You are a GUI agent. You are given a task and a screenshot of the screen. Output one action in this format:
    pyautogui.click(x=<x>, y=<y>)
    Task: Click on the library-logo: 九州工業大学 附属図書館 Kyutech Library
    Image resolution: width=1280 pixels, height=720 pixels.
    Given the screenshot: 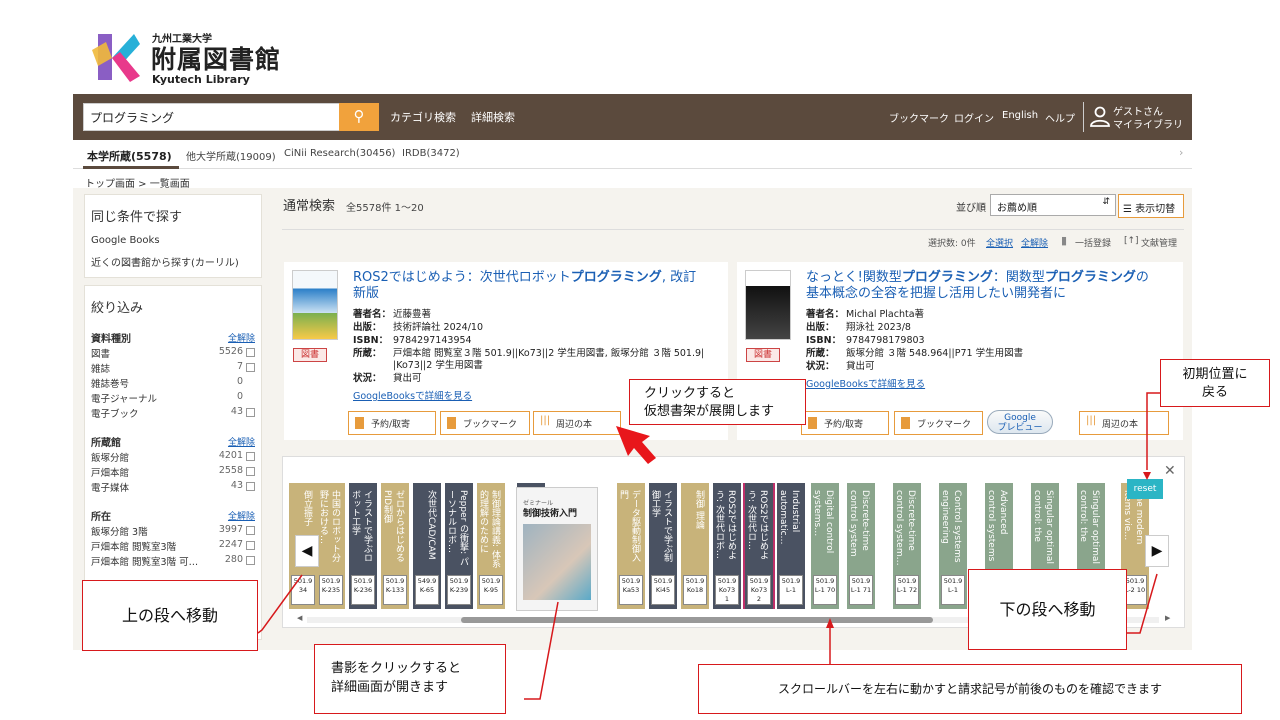 What is the action you would take?
    pyautogui.click(x=190, y=58)
    